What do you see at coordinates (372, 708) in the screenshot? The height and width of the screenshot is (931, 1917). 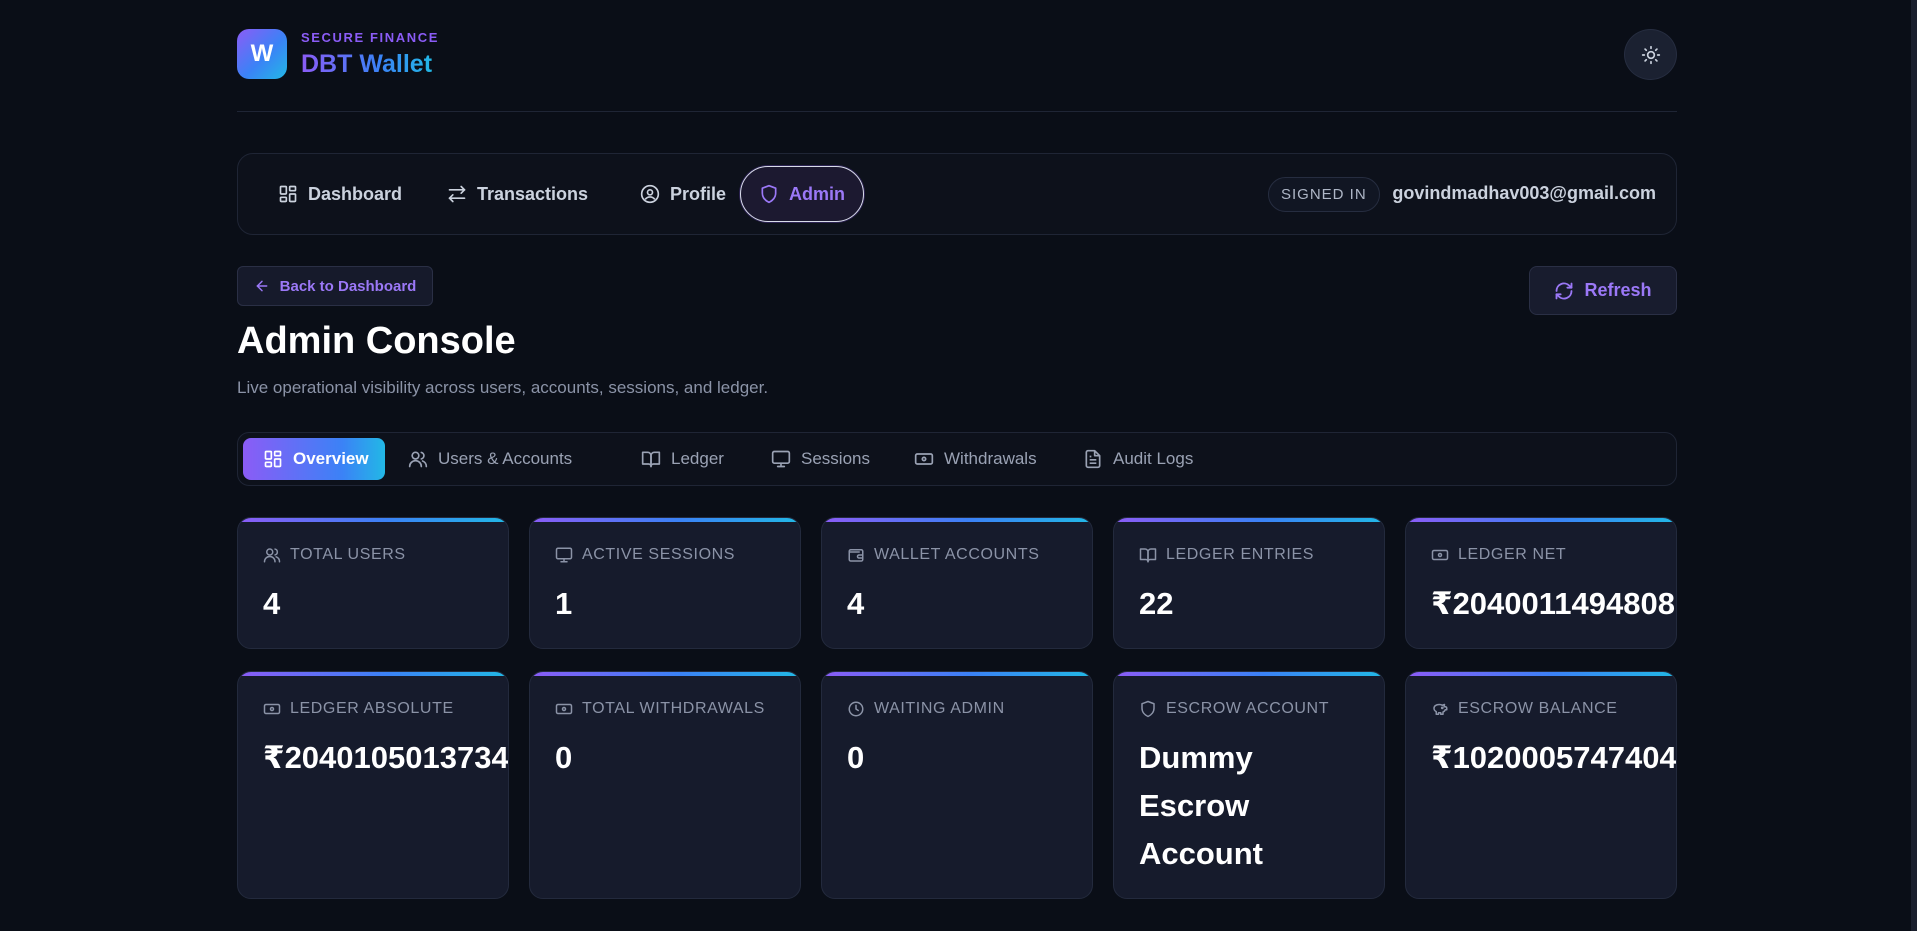 I see `stat-label-text: LEDGER ABSOLUTE` at bounding box center [372, 708].